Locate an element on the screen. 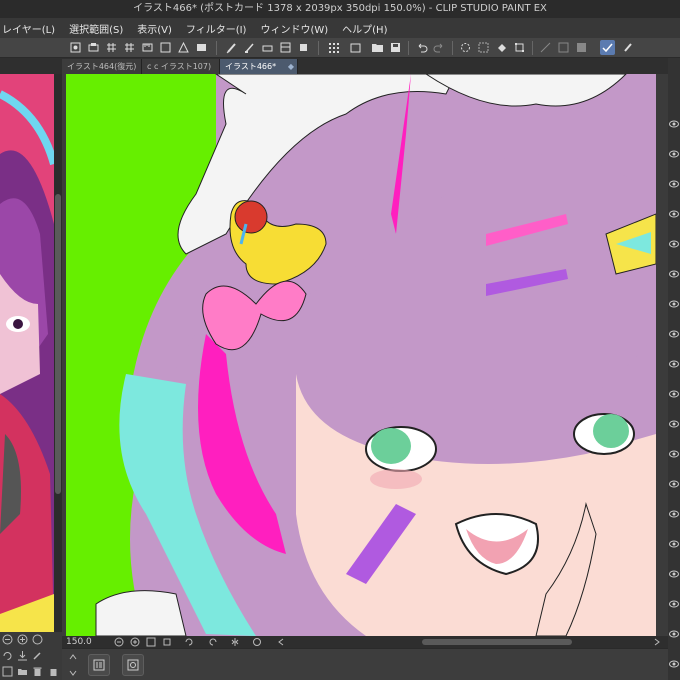  reference-artwork is located at coordinates (27, 353).